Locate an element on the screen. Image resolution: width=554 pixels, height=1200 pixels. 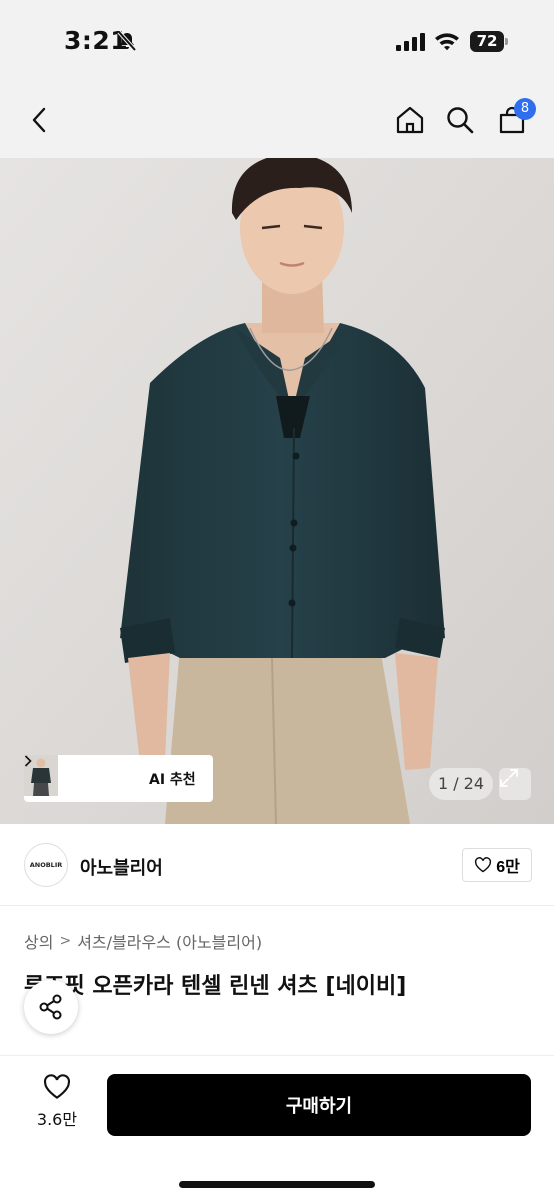
signal-icon is located at coordinates (410, 42).